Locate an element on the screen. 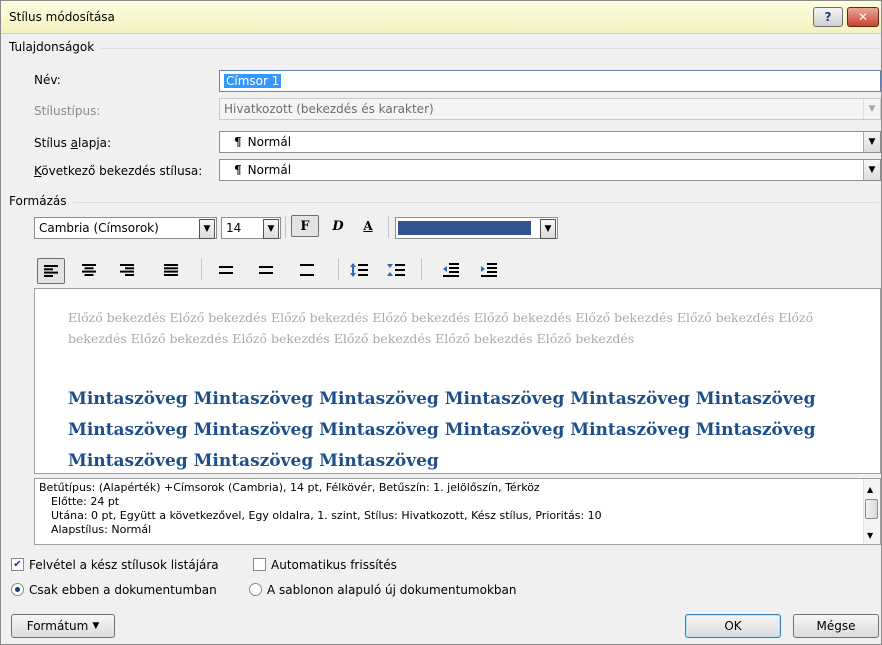 Image resolution: width=882 pixels, height=645 pixels. format-button-label: Formátum is located at coordinates (57, 626).